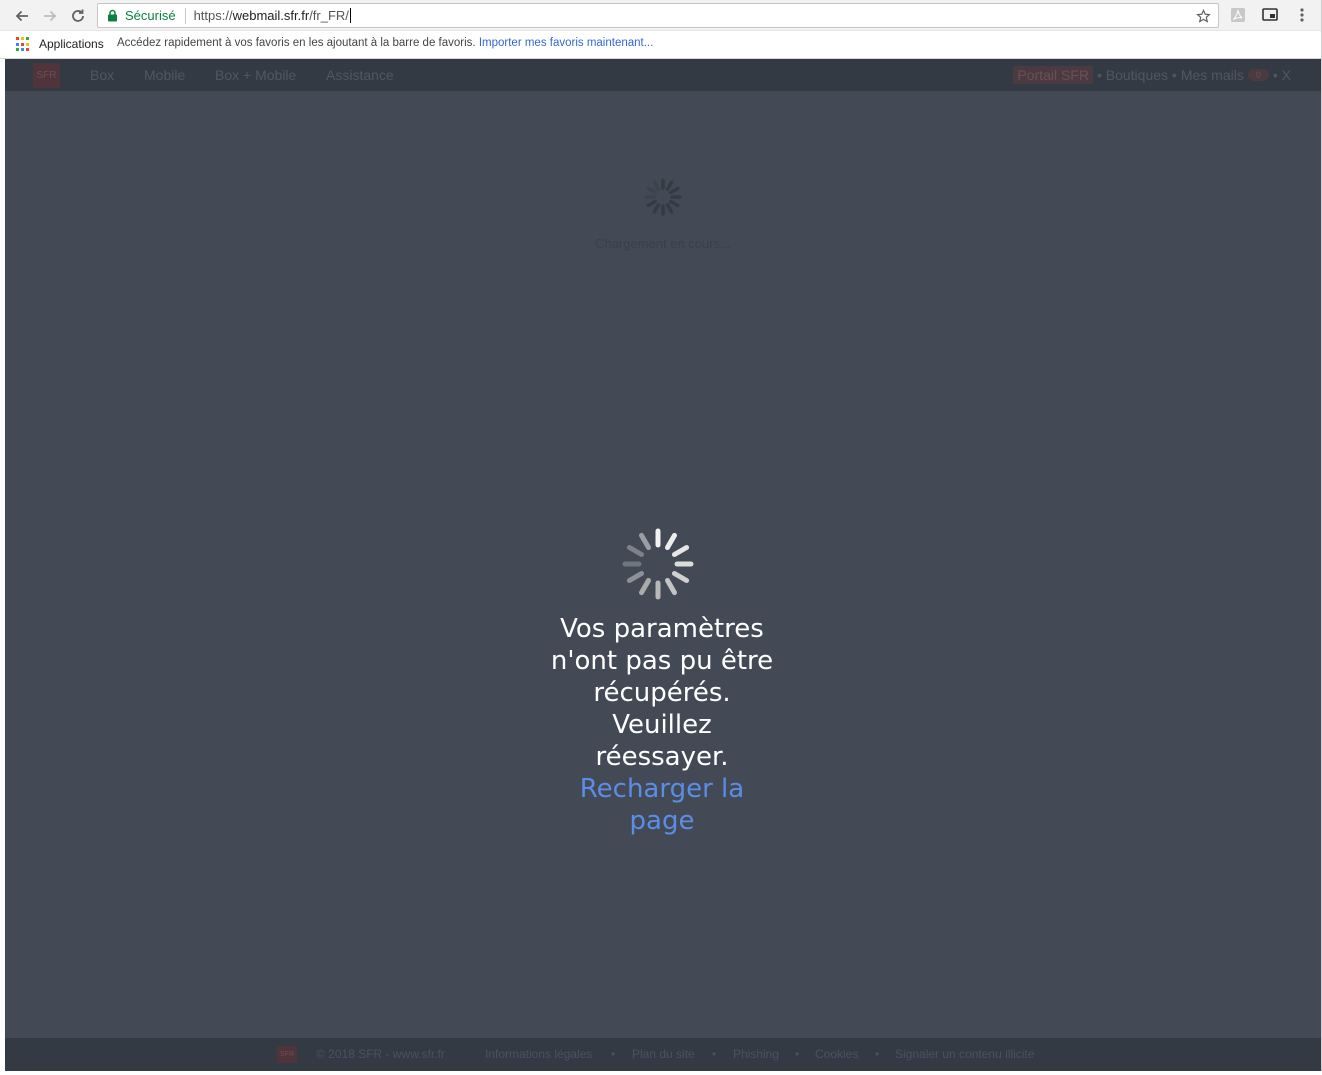 This screenshot has height=1075, width=1322. Describe the element at coordinates (380, 1054) in the screenshot. I see `footer-copyright: © 2018 SFR - www.sfr.fr` at that location.